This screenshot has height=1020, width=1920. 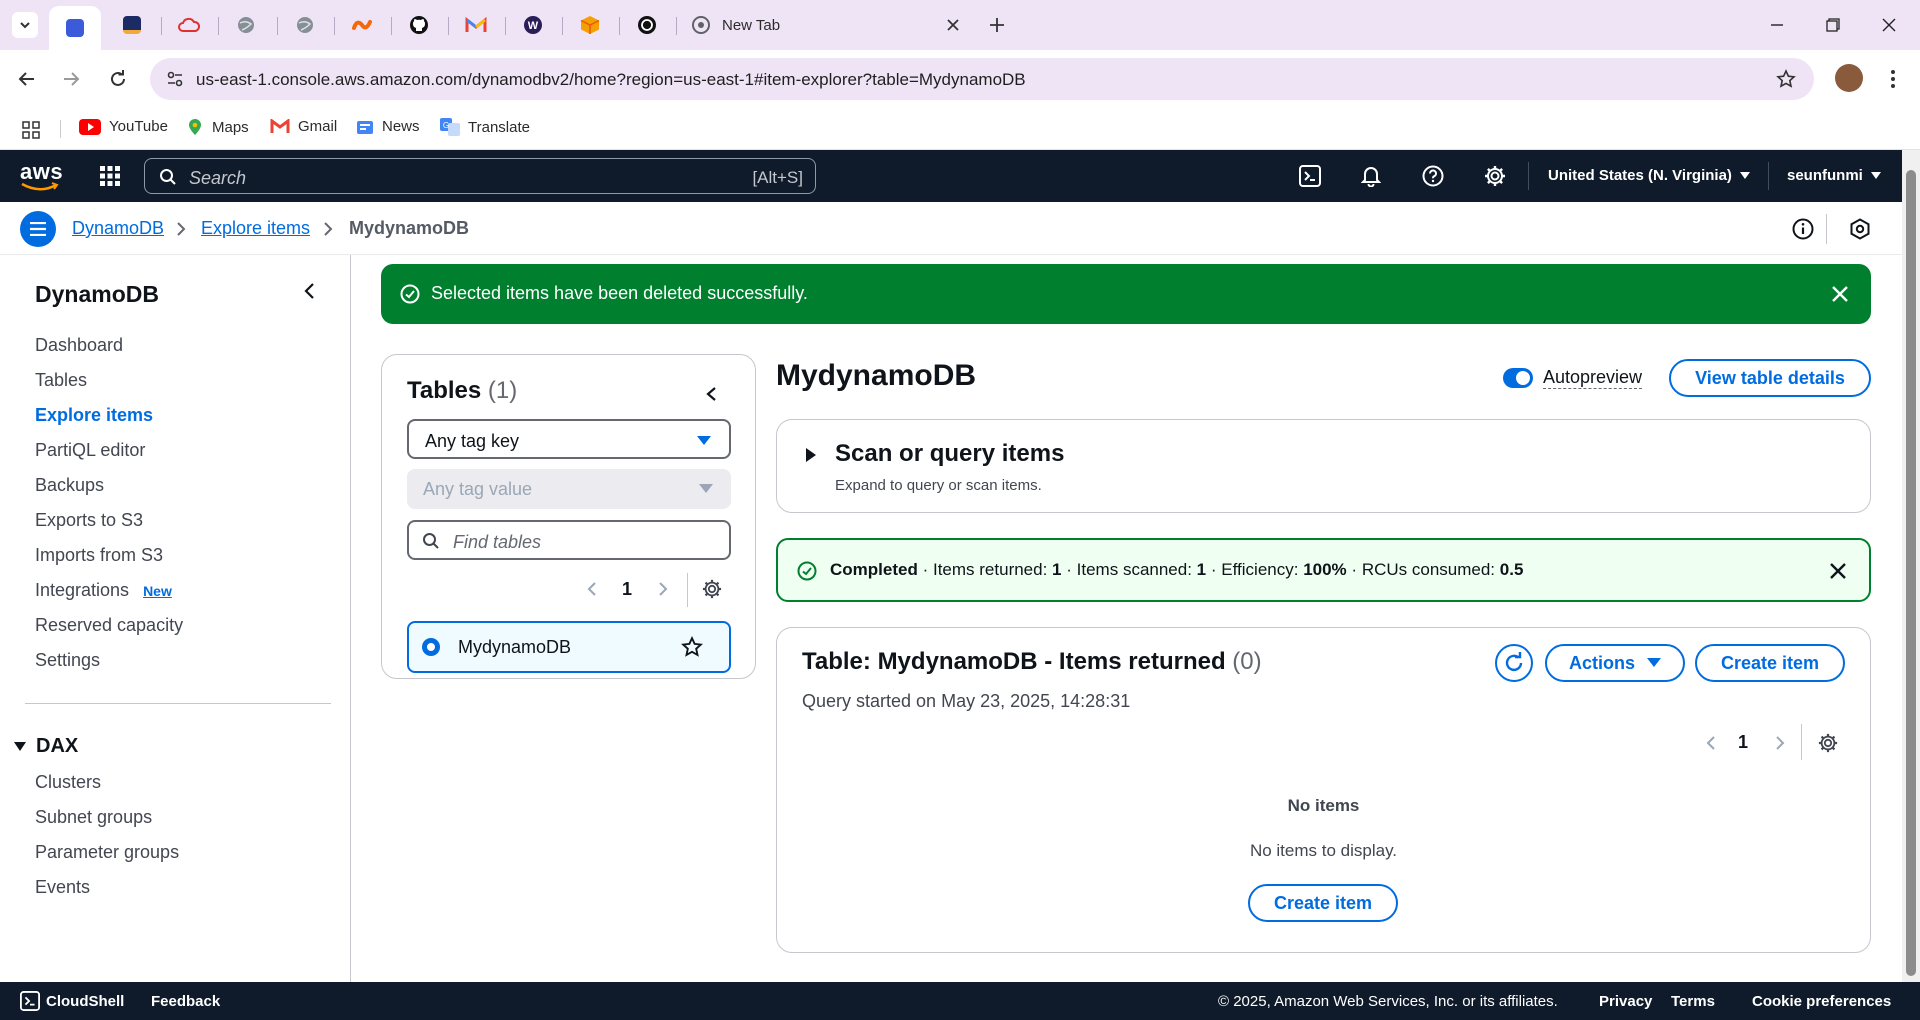 I want to click on back-button, so click(x=27, y=79).